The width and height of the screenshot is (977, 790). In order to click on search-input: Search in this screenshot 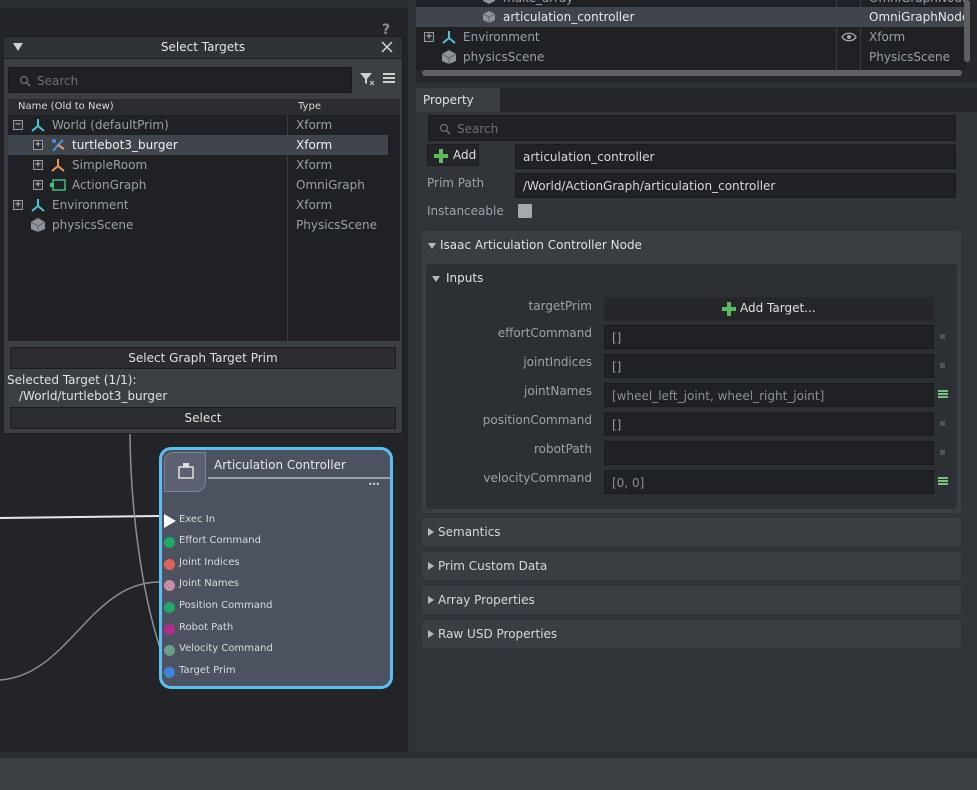, I will do `click(180, 80)`.